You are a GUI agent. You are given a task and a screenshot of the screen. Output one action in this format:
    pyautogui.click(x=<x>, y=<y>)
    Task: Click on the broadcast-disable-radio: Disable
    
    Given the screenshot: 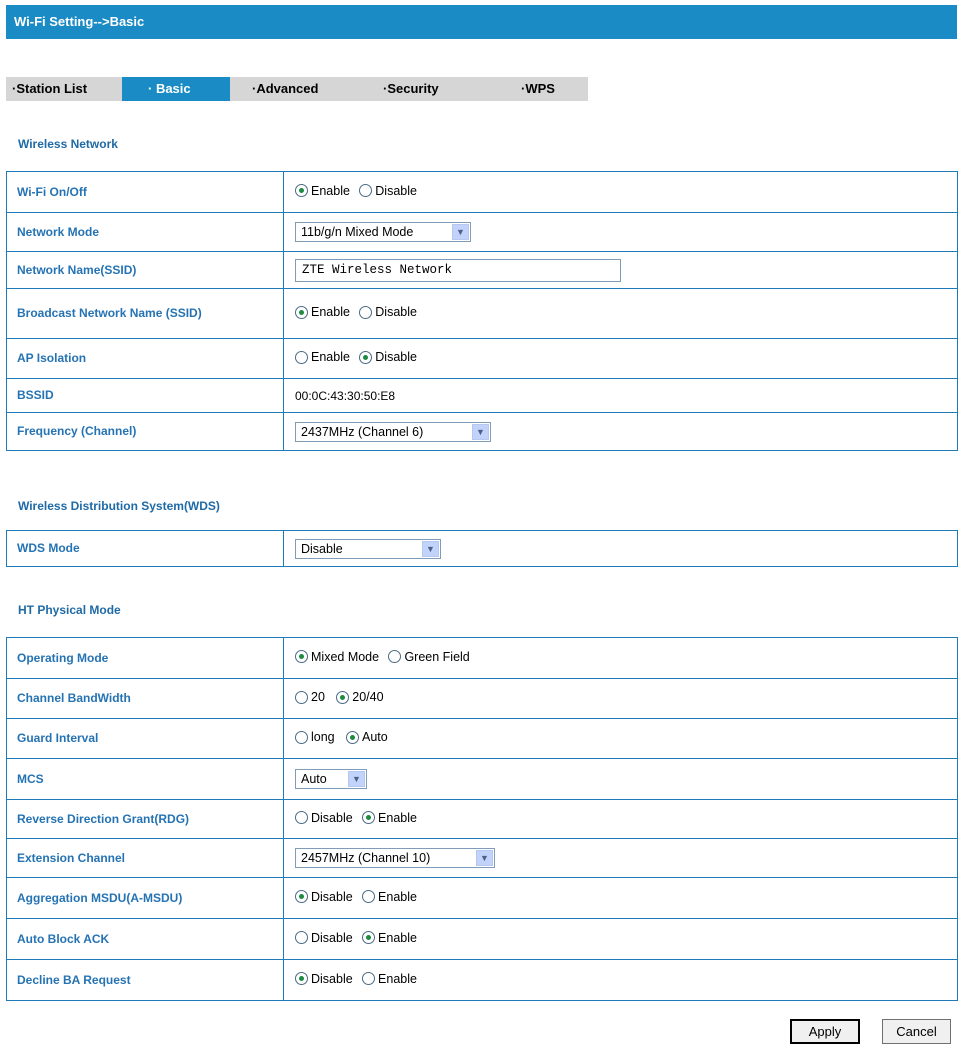 What is the action you would take?
    pyautogui.click(x=388, y=312)
    